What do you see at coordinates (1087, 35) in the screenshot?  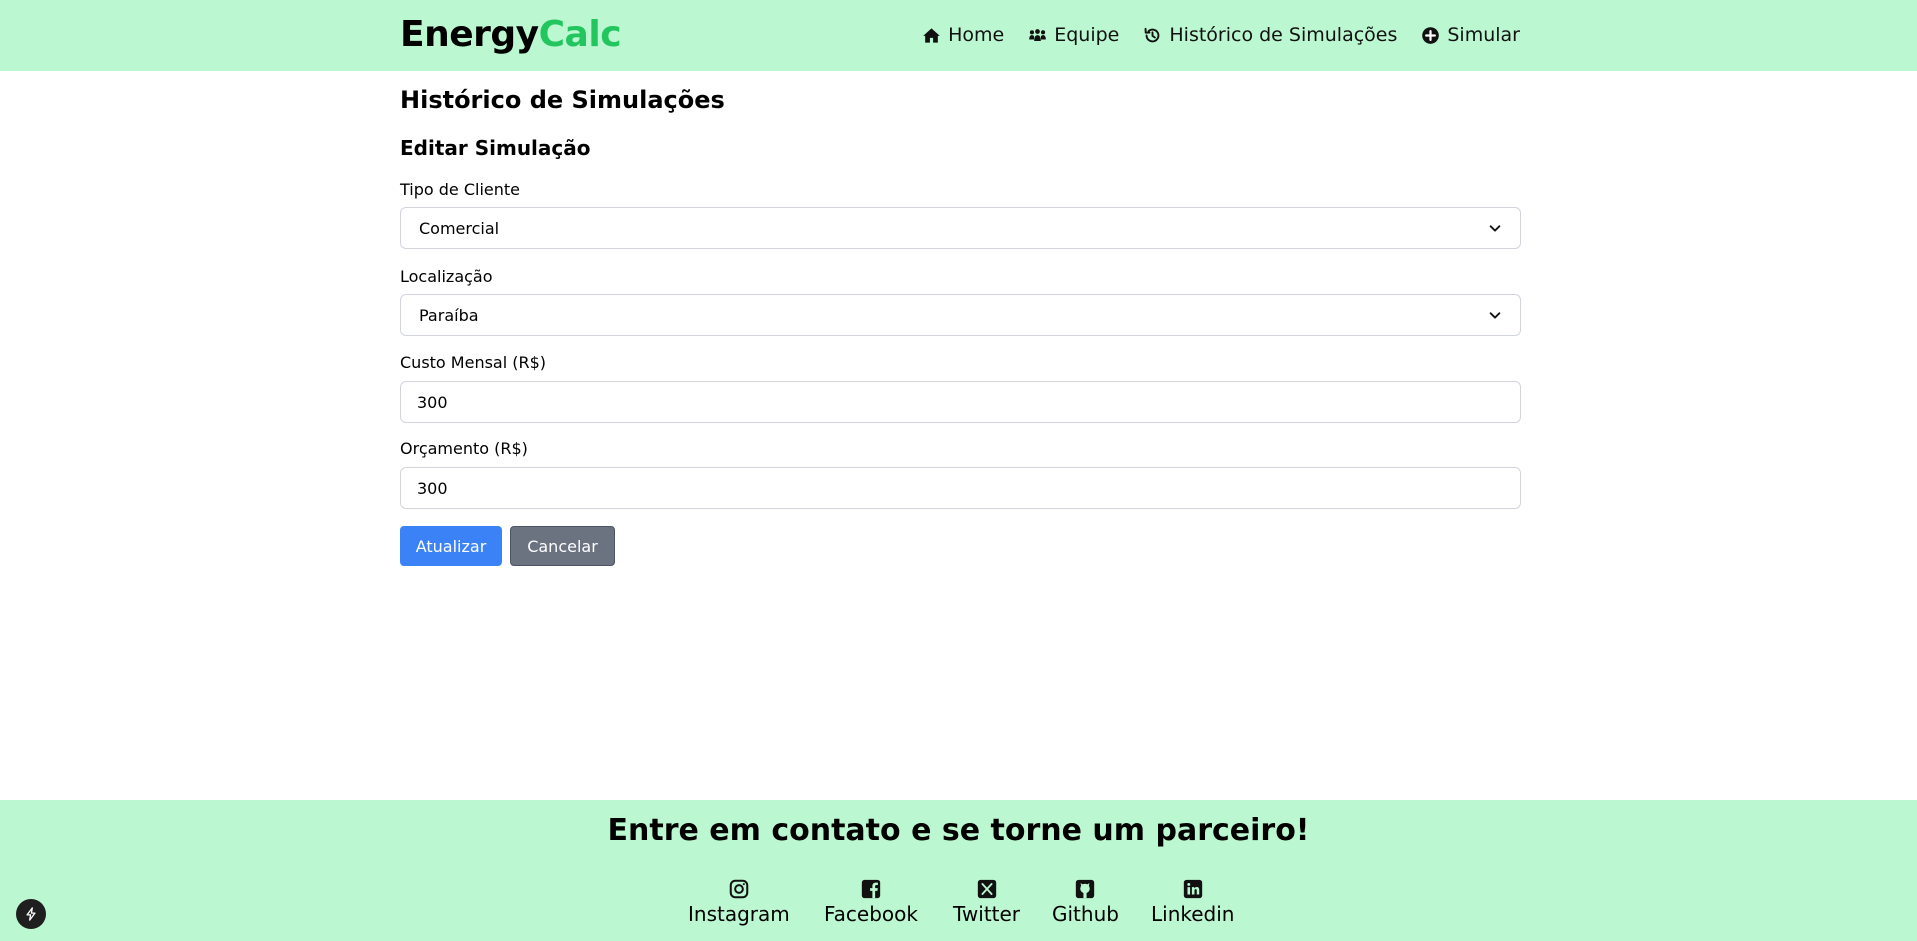 I see `nav-item-label: Equipe` at bounding box center [1087, 35].